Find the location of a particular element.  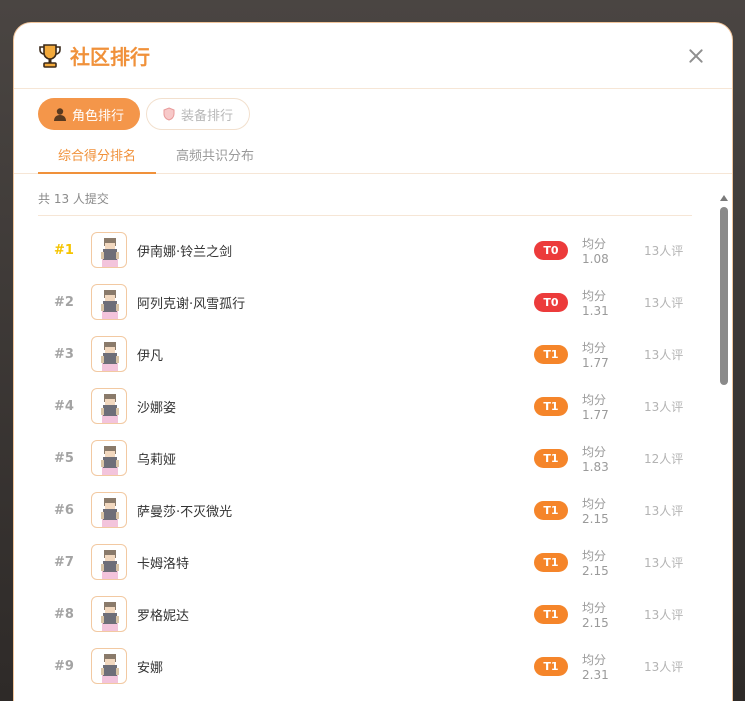

scrollbar-thumb is located at coordinates (724, 296).